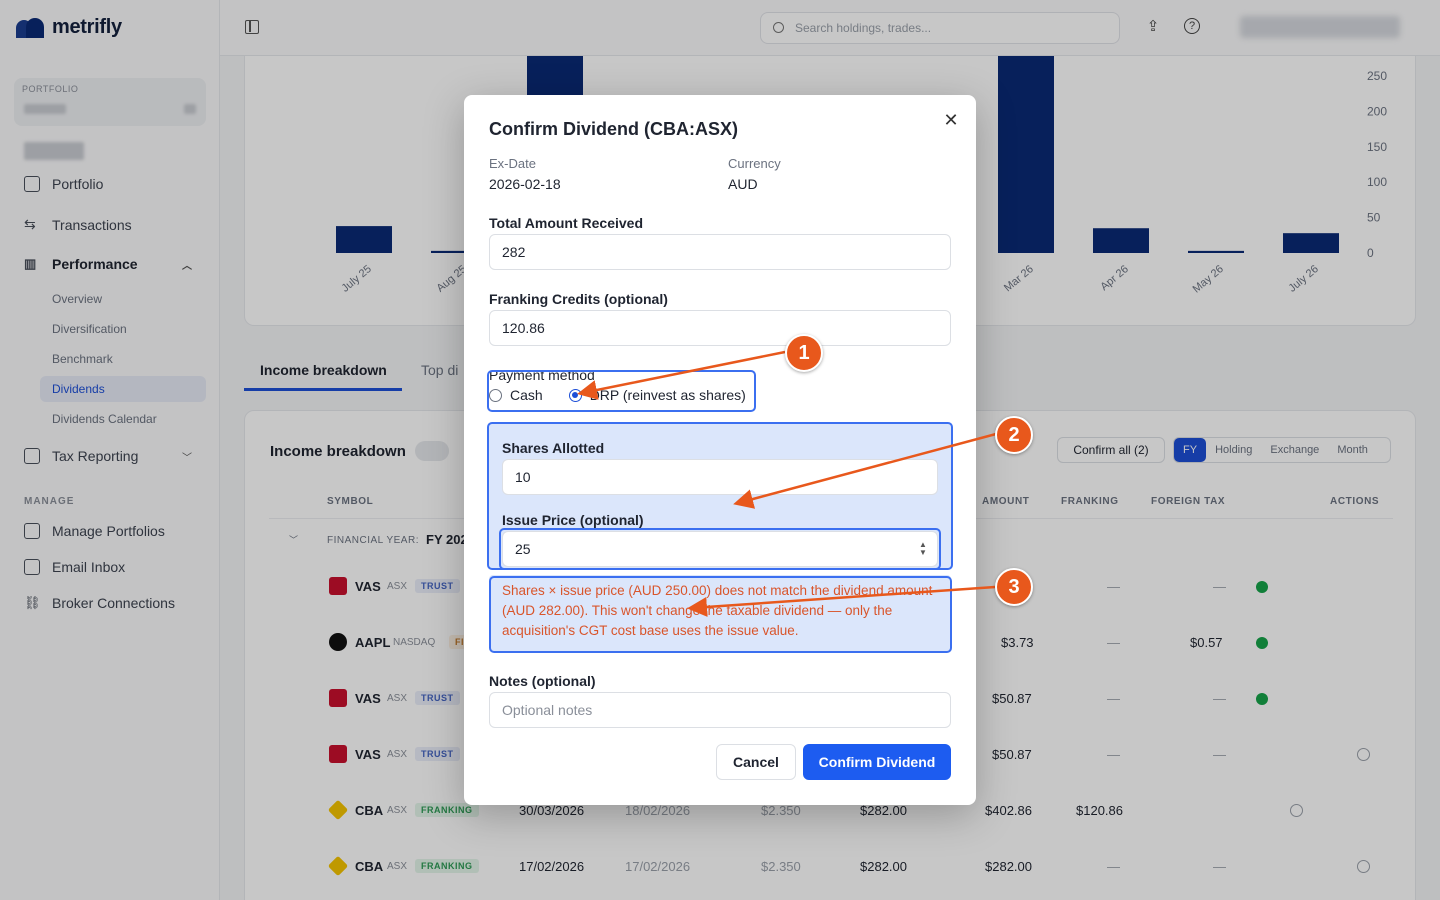 This screenshot has height=900, width=1440. Describe the element at coordinates (720, 614) in the screenshot. I see `highlight-warning` at that location.